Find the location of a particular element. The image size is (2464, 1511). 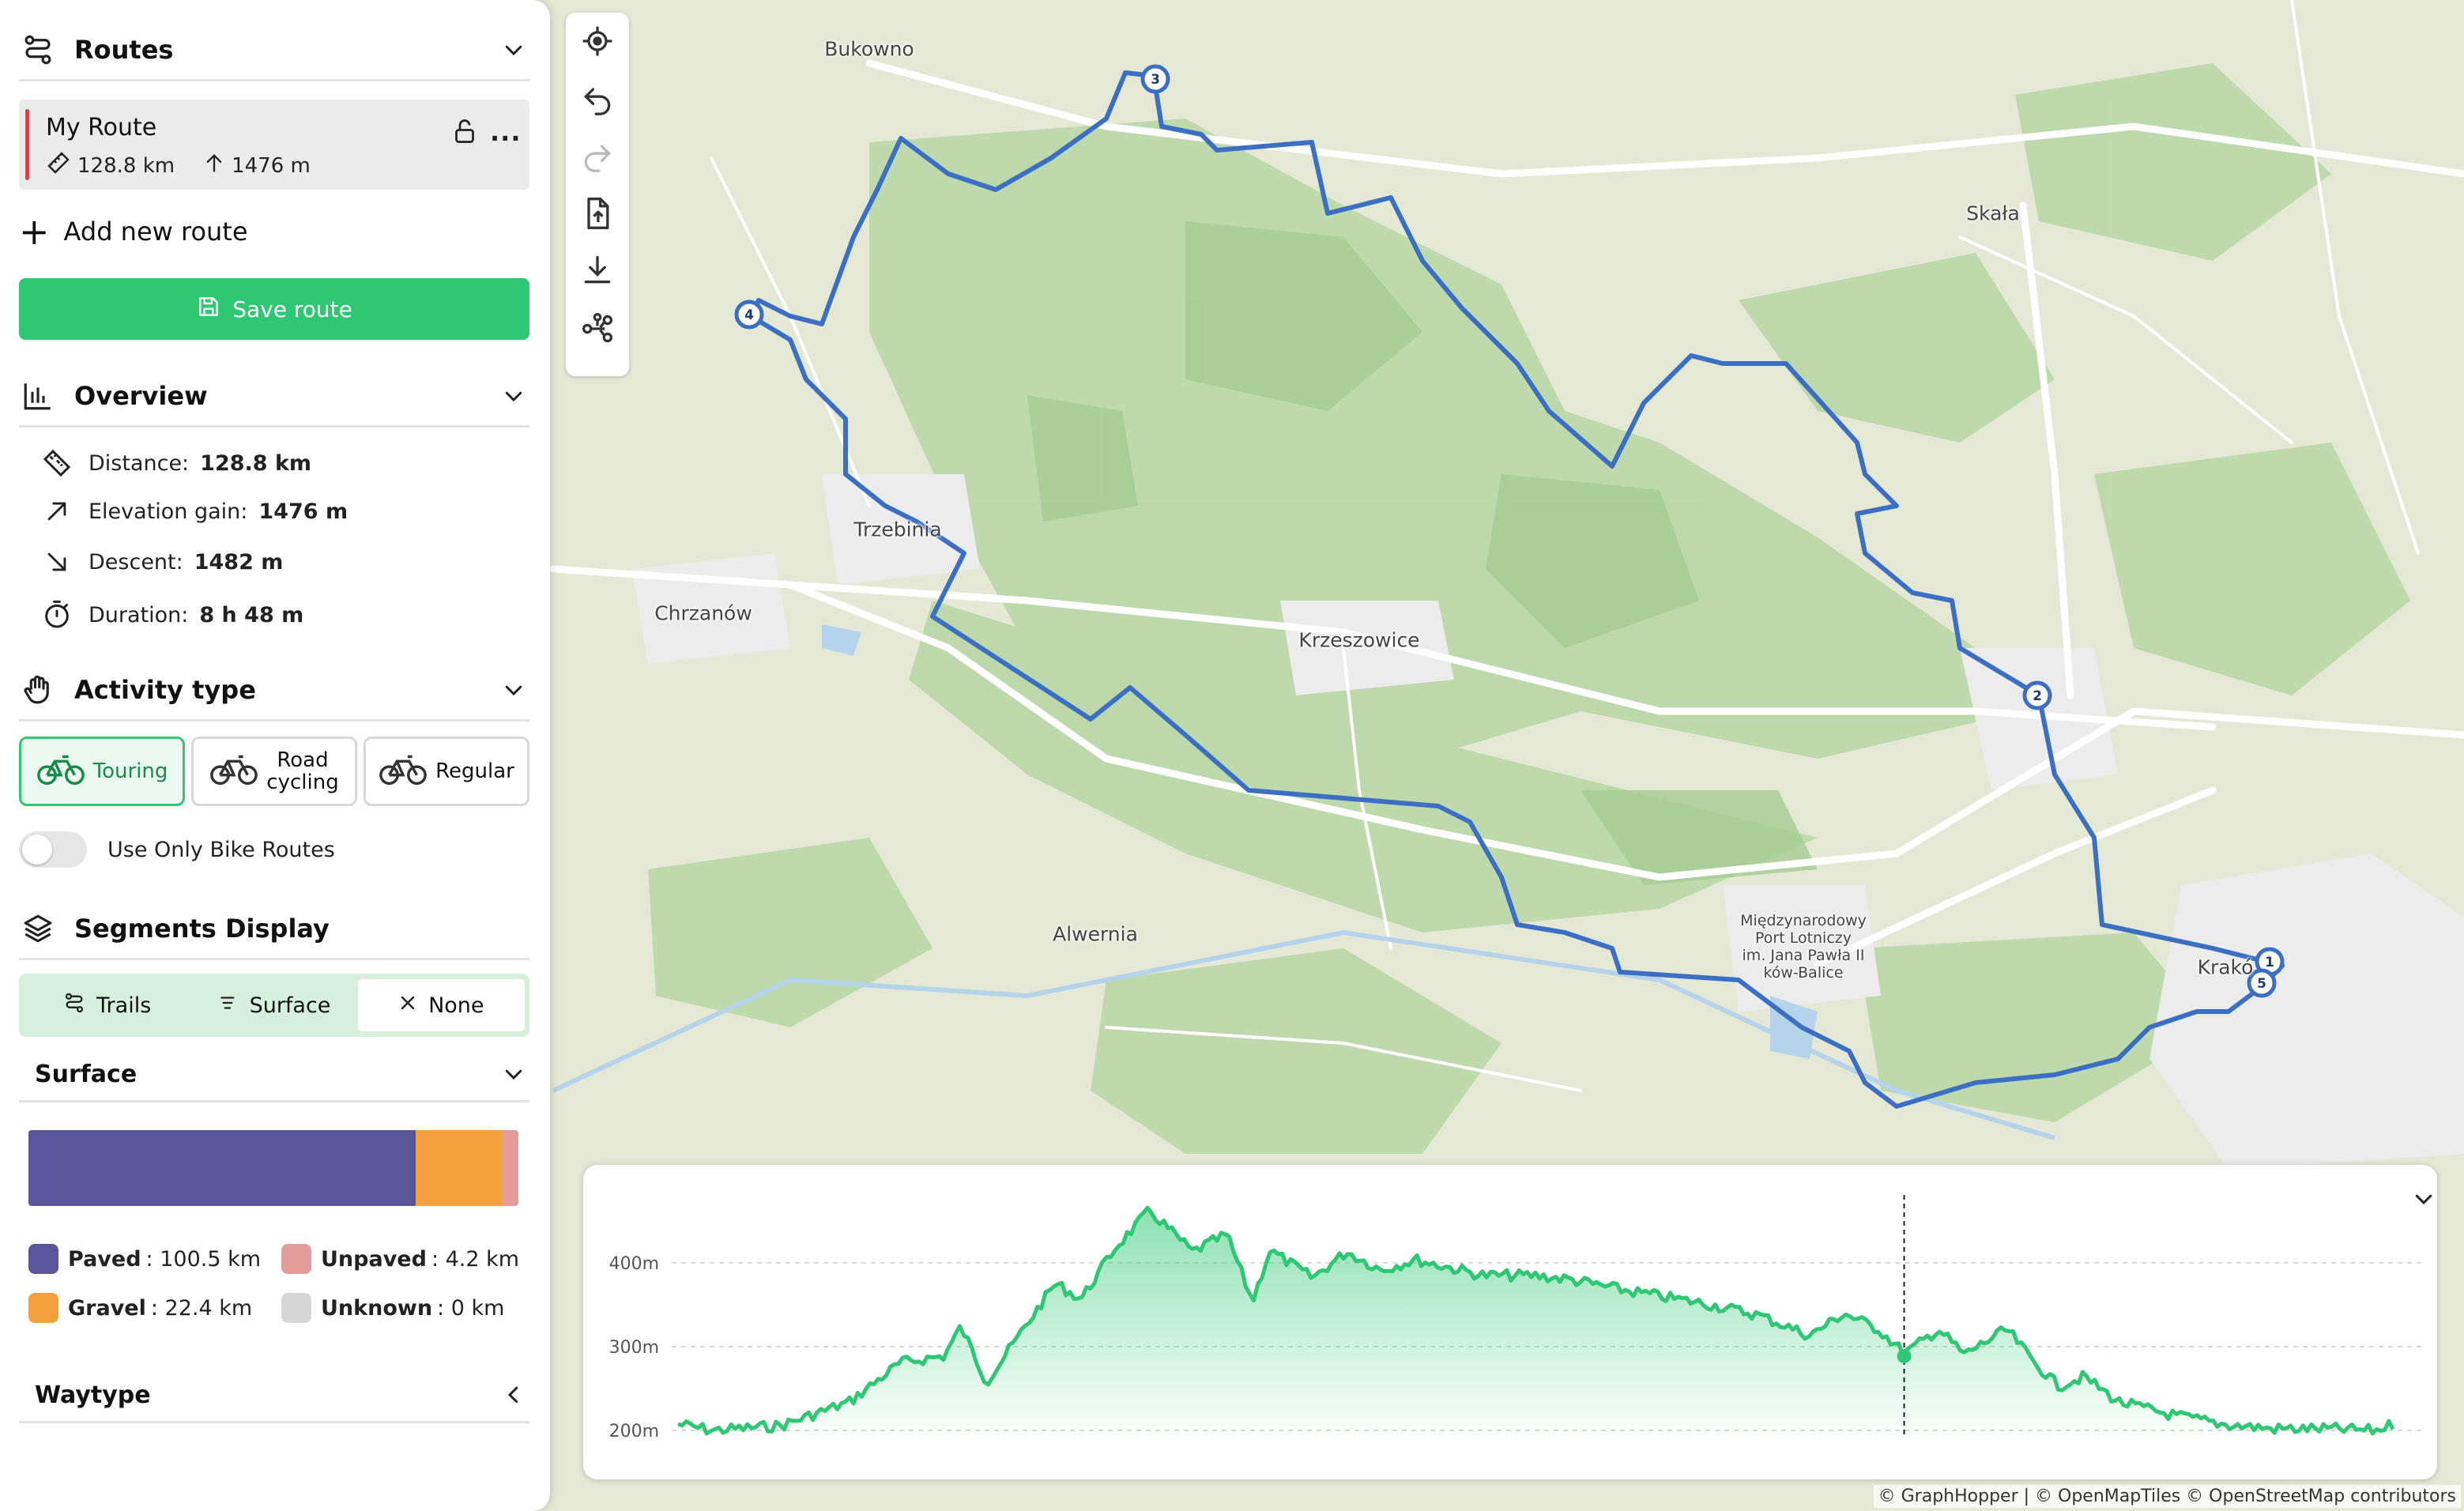

map-toolbar is located at coordinates (597, 194).